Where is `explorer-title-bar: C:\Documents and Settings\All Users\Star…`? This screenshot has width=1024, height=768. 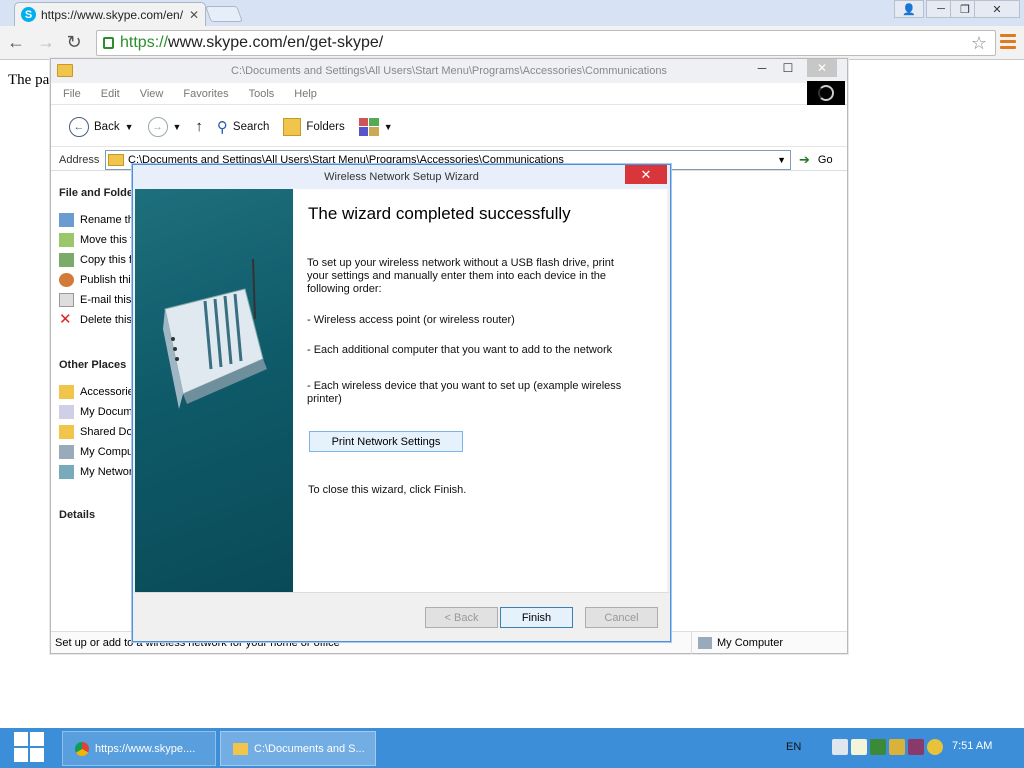
explorer-title-bar: C:\Documents and Settings\All Users\Star… is located at coordinates (449, 71).